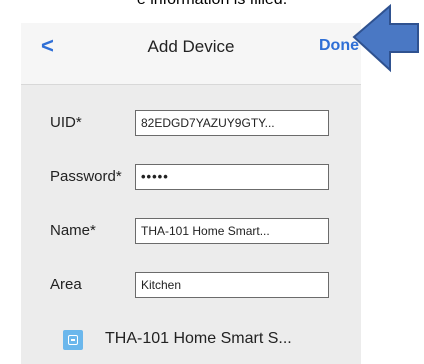  Describe the element at coordinates (66, 284) in the screenshot. I see `area-label: Area` at that location.